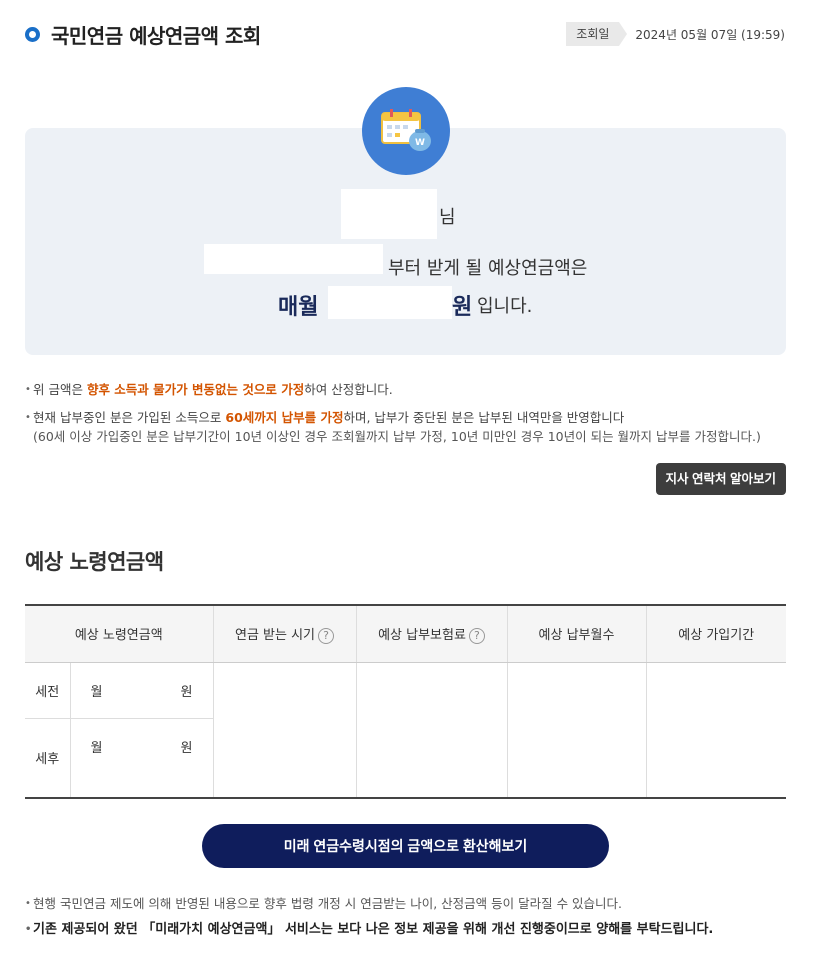  Describe the element at coordinates (420, 143) in the screenshot. I see `svg-text: W` at that location.